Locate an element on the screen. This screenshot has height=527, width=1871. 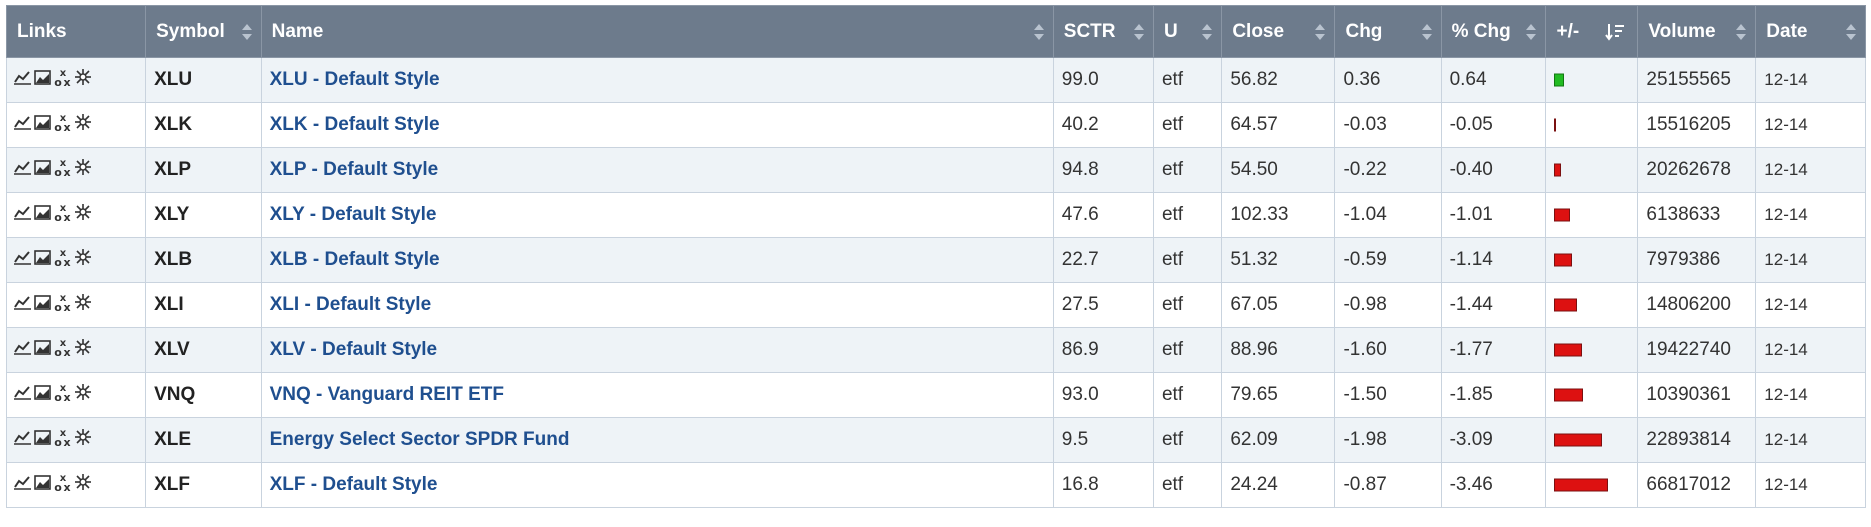
close-cell: 102.33 is located at coordinates (1278, 215).